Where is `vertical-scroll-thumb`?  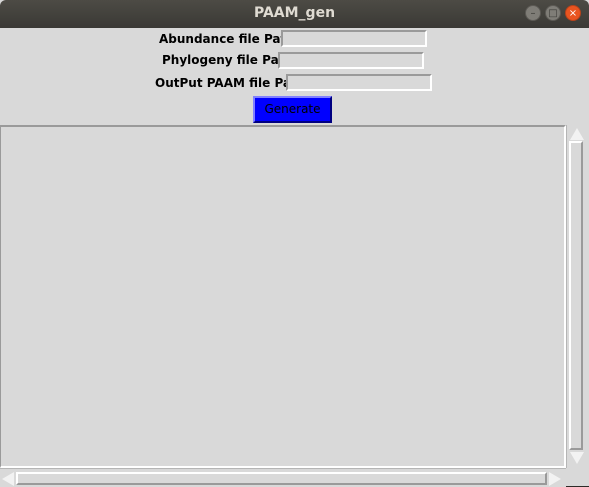
vertical-scroll-thumb is located at coordinates (576, 295).